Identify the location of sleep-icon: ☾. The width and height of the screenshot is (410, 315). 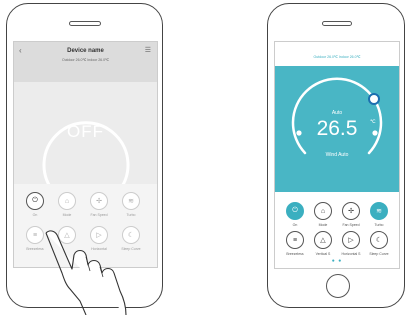
(379, 240).